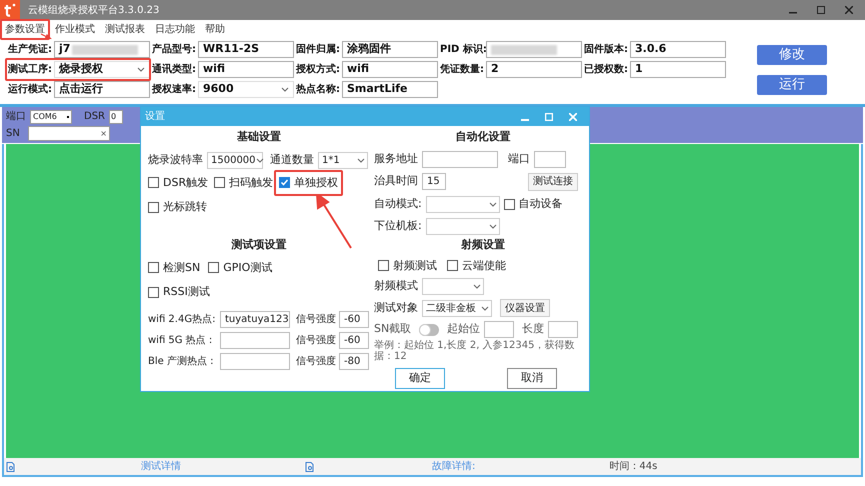  What do you see at coordinates (463, 49) in the screenshot?
I see `field-label: PID 标识:` at bounding box center [463, 49].